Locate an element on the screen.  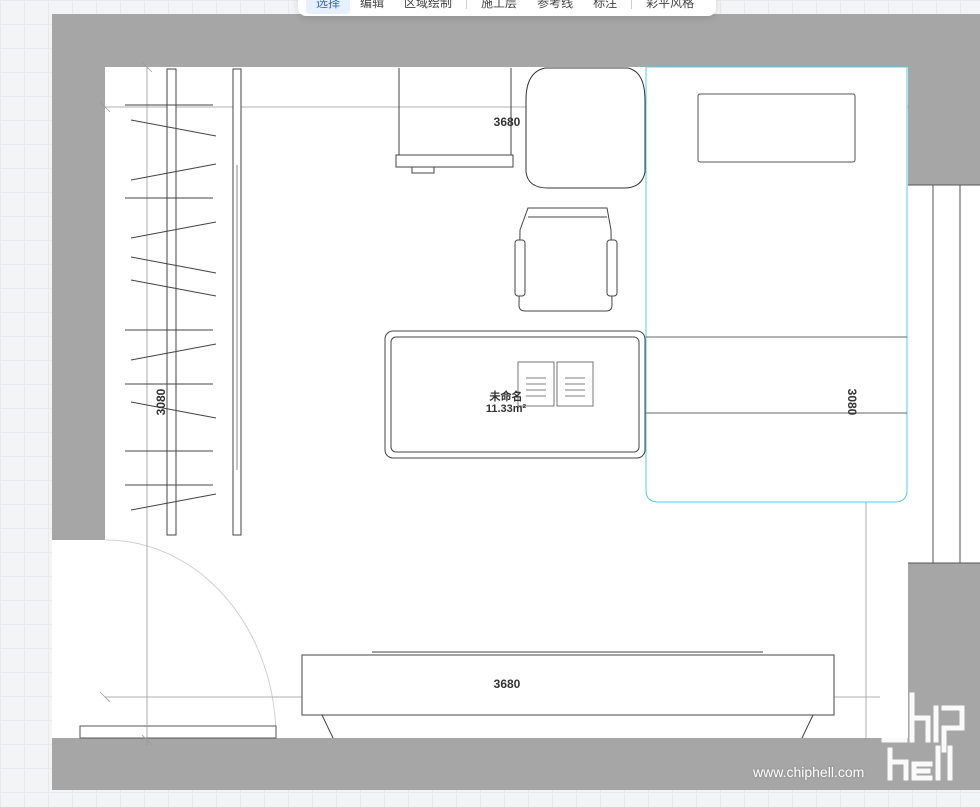
dimension-left: 3080 is located at coordinates (161, 401).